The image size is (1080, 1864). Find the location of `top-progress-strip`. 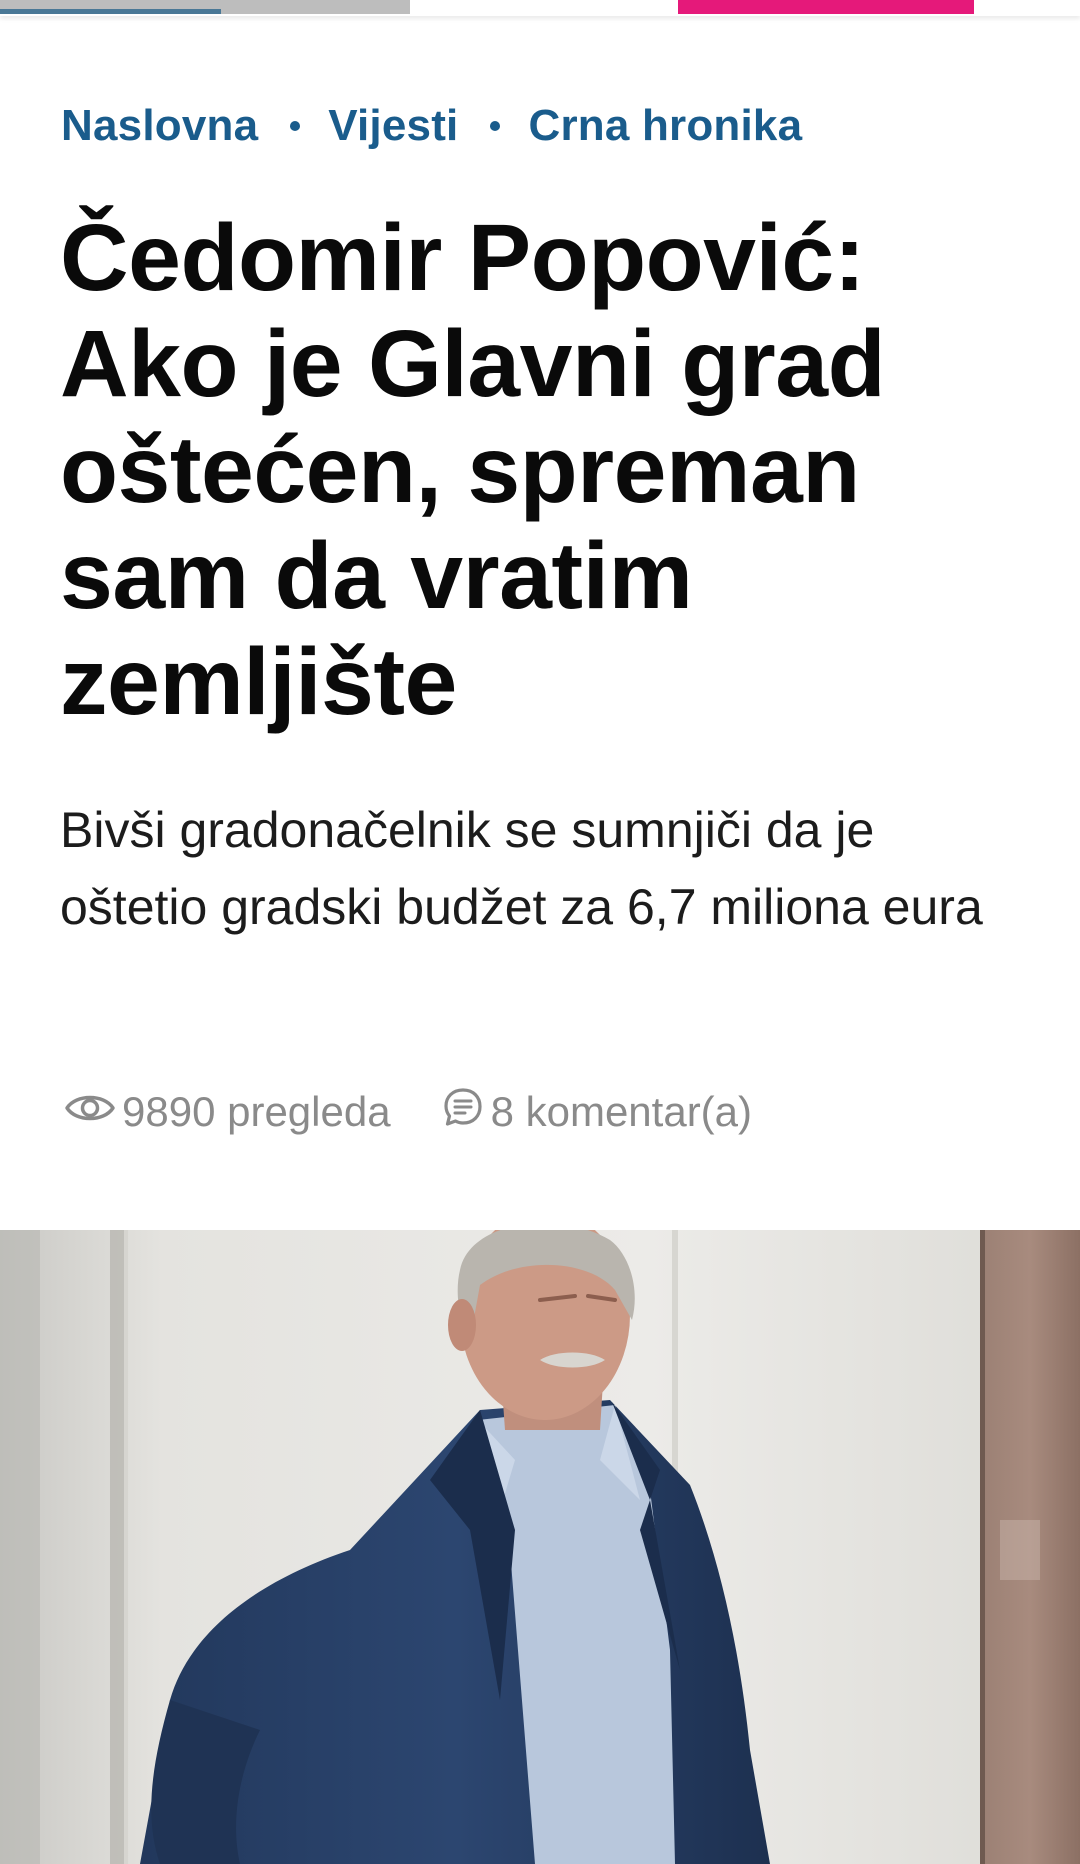

top-progress-strip is located at coordinates (540, 8).